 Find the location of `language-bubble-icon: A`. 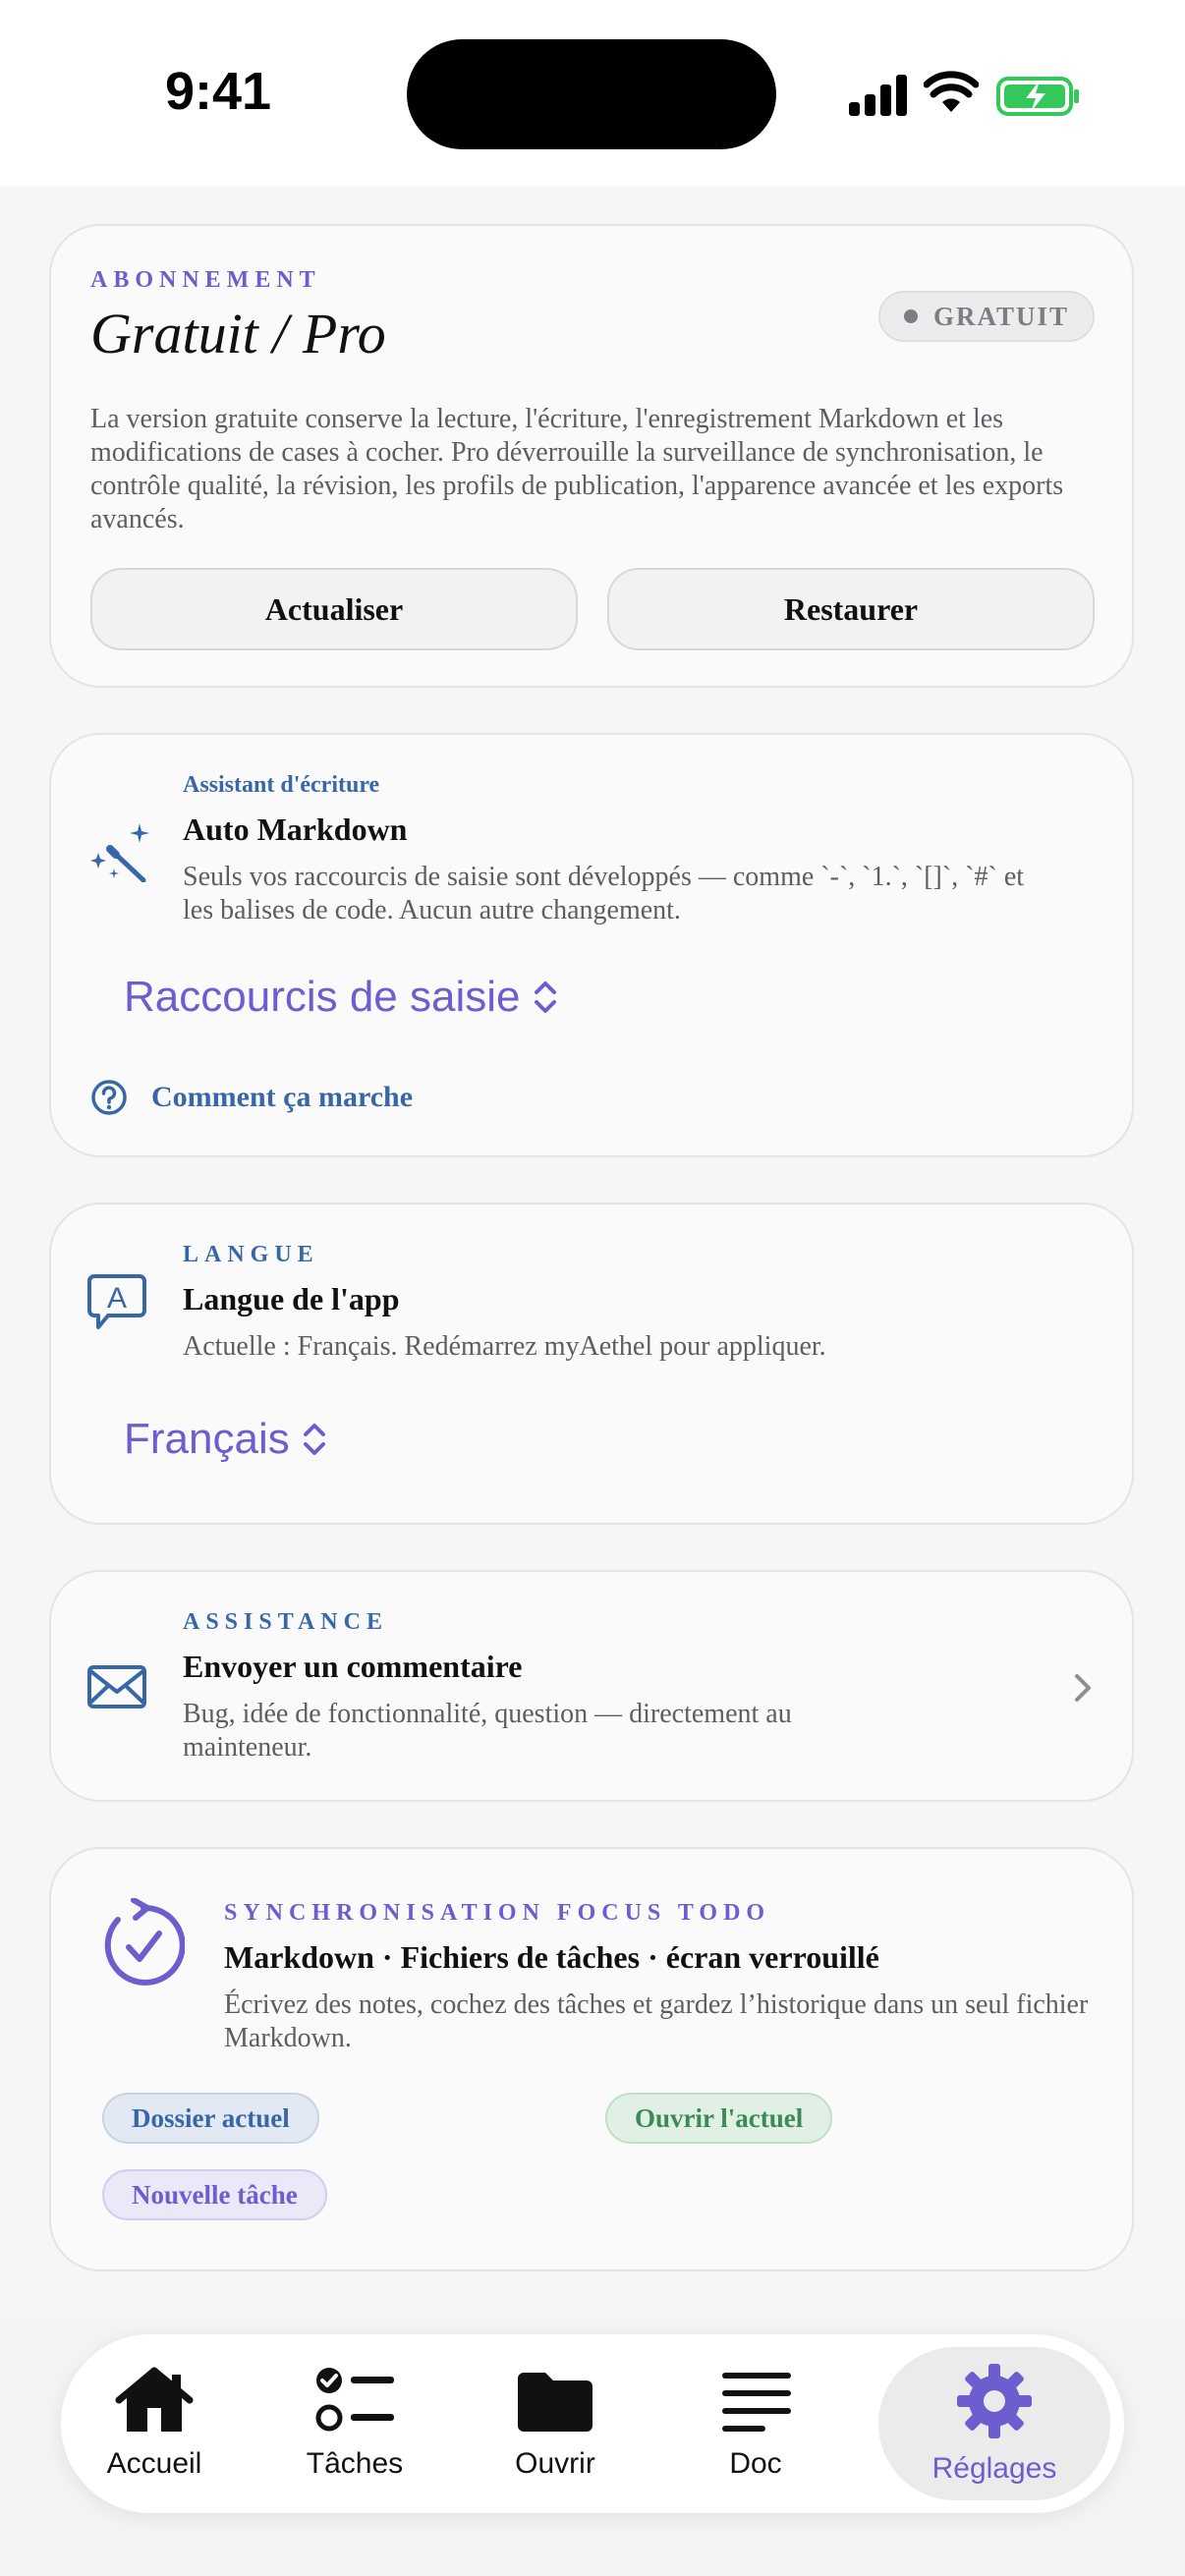

language-bubble-icon: A is located at coordinates (117, 1301).